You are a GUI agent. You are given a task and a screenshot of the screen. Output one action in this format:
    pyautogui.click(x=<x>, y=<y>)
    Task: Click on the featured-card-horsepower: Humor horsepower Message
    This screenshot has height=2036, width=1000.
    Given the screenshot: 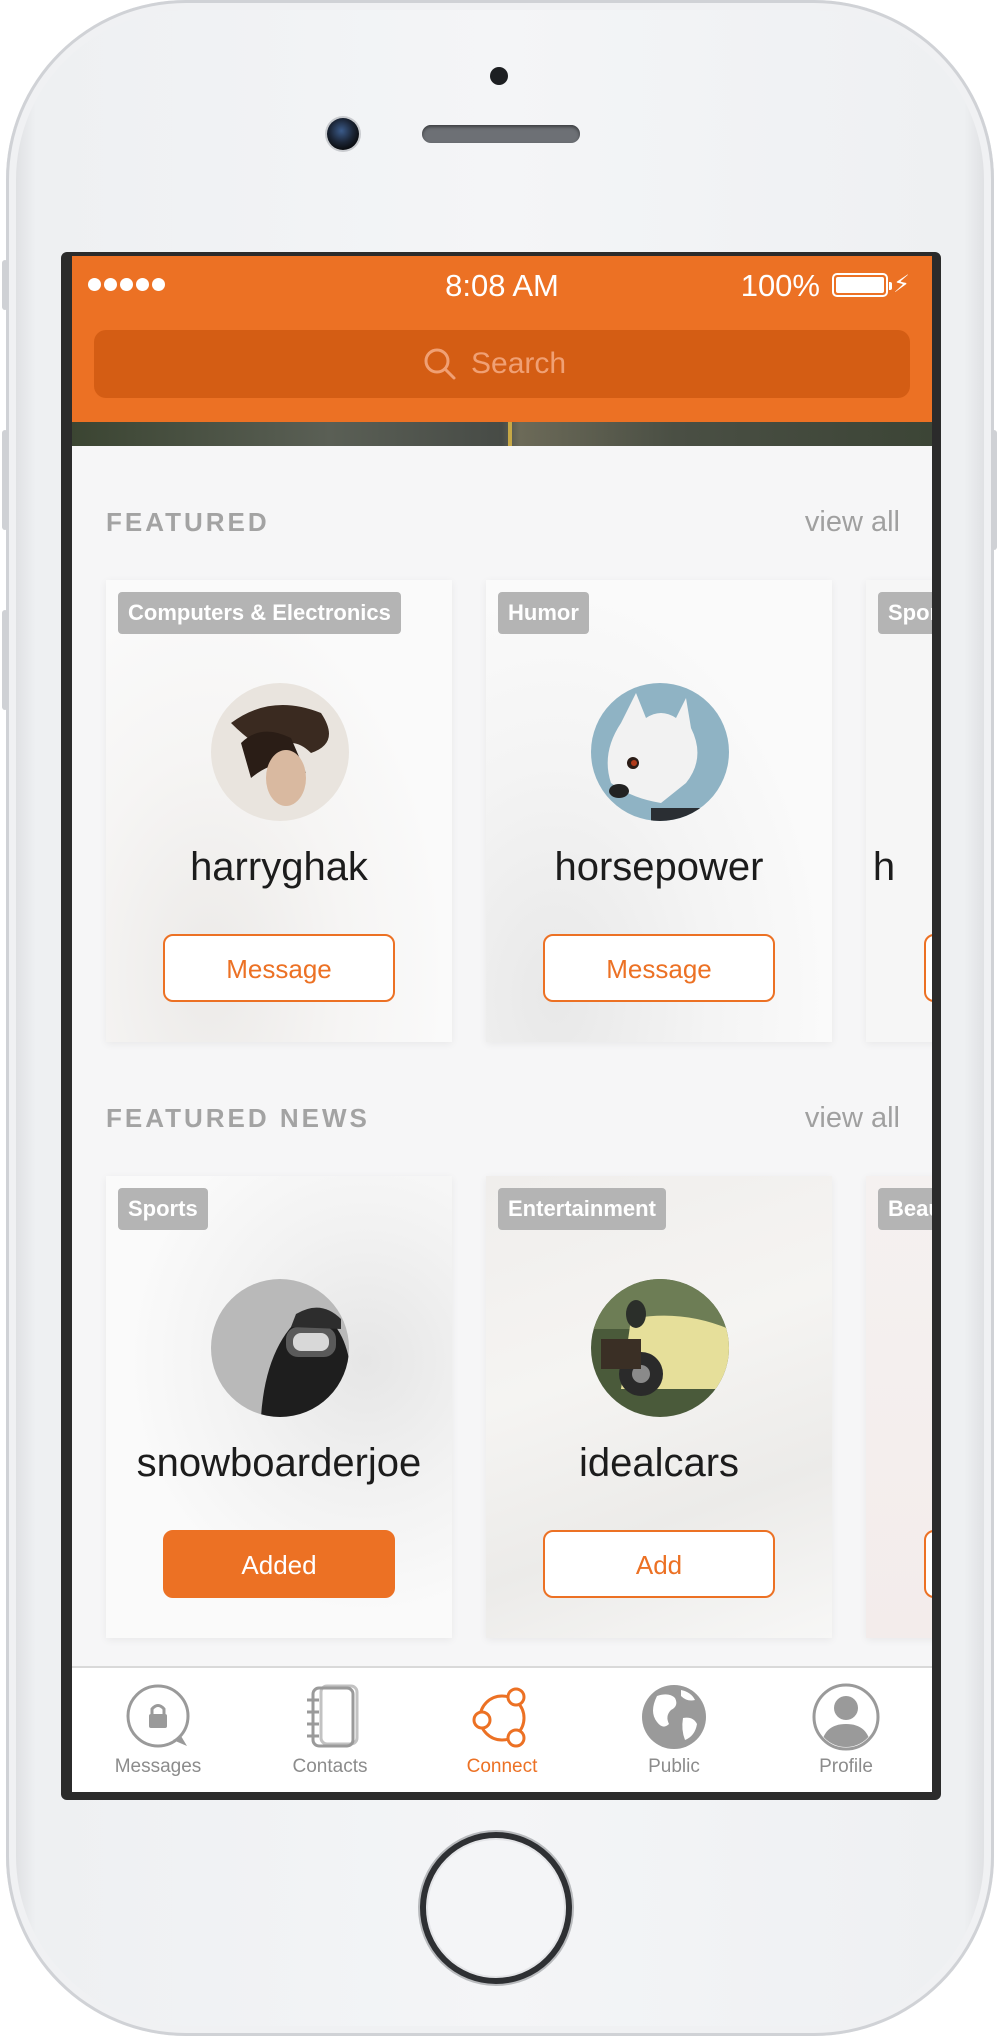 What is the action you would take?
    pyautogui.click(x=659, y=811)
    